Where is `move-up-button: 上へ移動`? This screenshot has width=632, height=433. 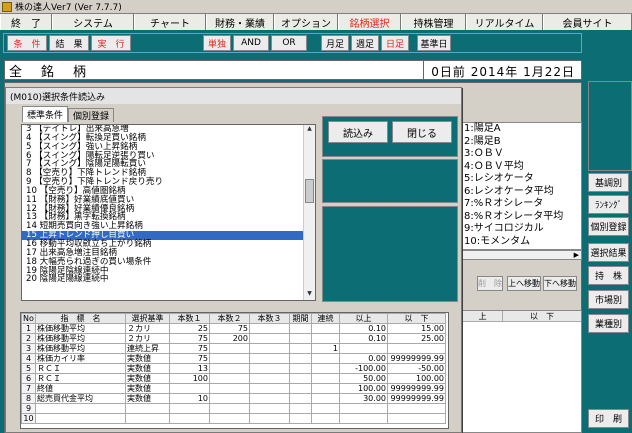 move-up-button: 上へ移動 is located at coordinates (524, 283).